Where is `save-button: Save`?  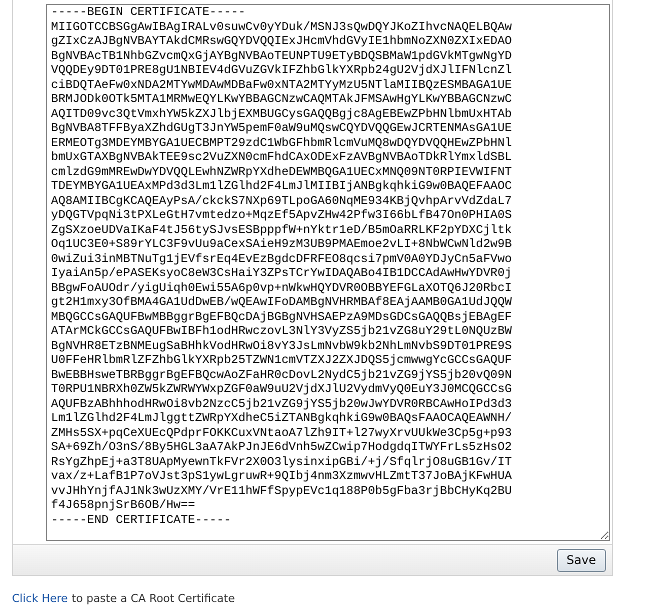 save-button: Save is located at coordinates (581, 560).